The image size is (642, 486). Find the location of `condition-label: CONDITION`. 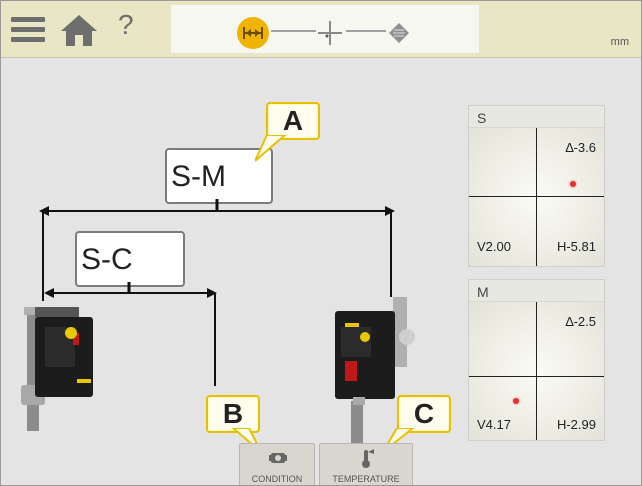

condition-label: CONDITION is located at coordinates (277, 479).